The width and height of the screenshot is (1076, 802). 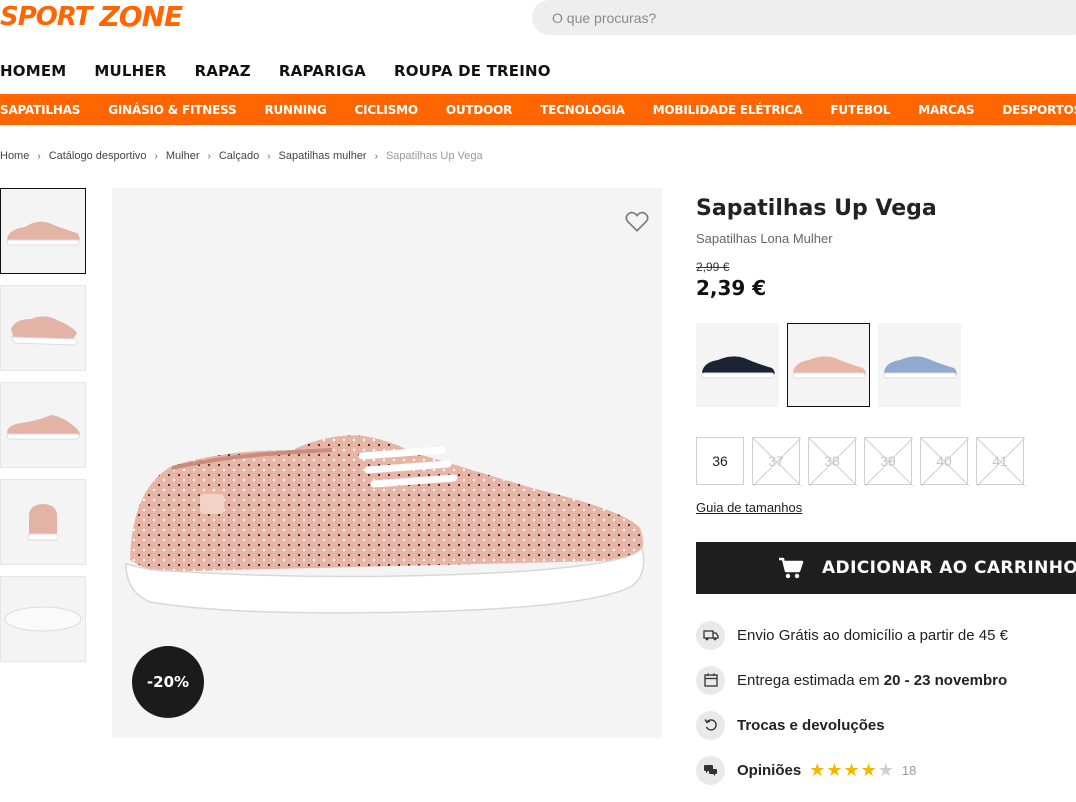 What do you see at coordinates (385, 524) in the screenshot?
I see `shoe-main-image` at bounding box center [385, 524].